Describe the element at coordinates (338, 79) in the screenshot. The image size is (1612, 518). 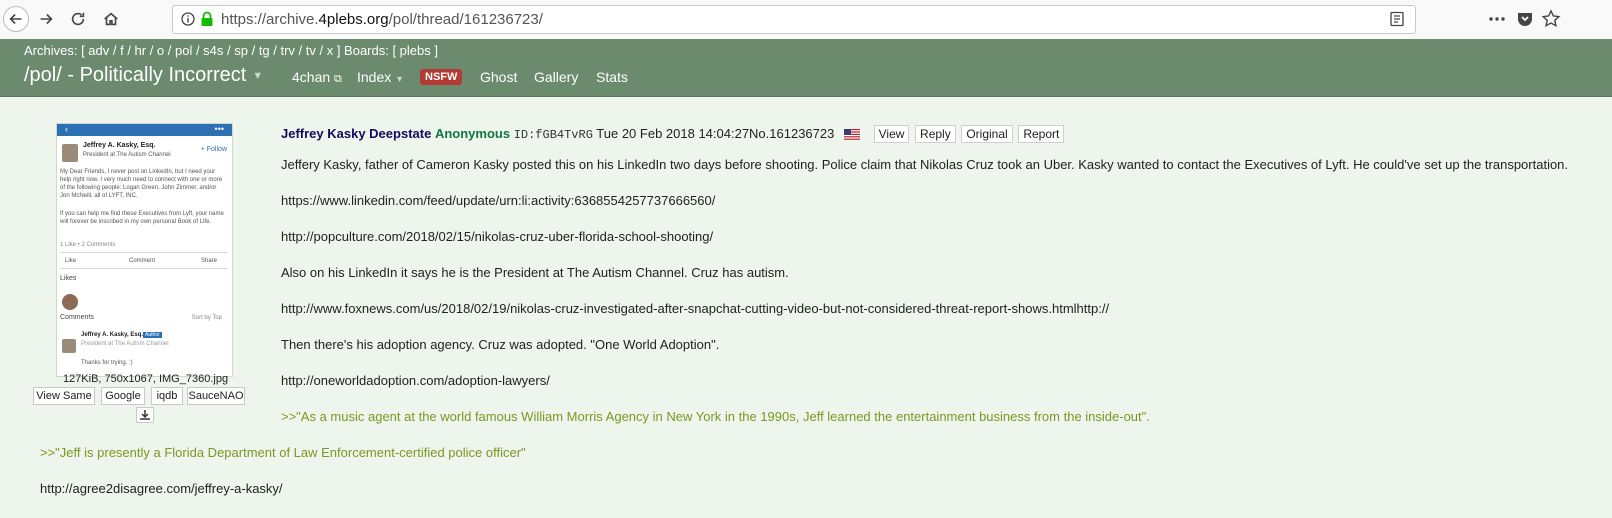
I see `external-link-icon: ⧉` at that location.